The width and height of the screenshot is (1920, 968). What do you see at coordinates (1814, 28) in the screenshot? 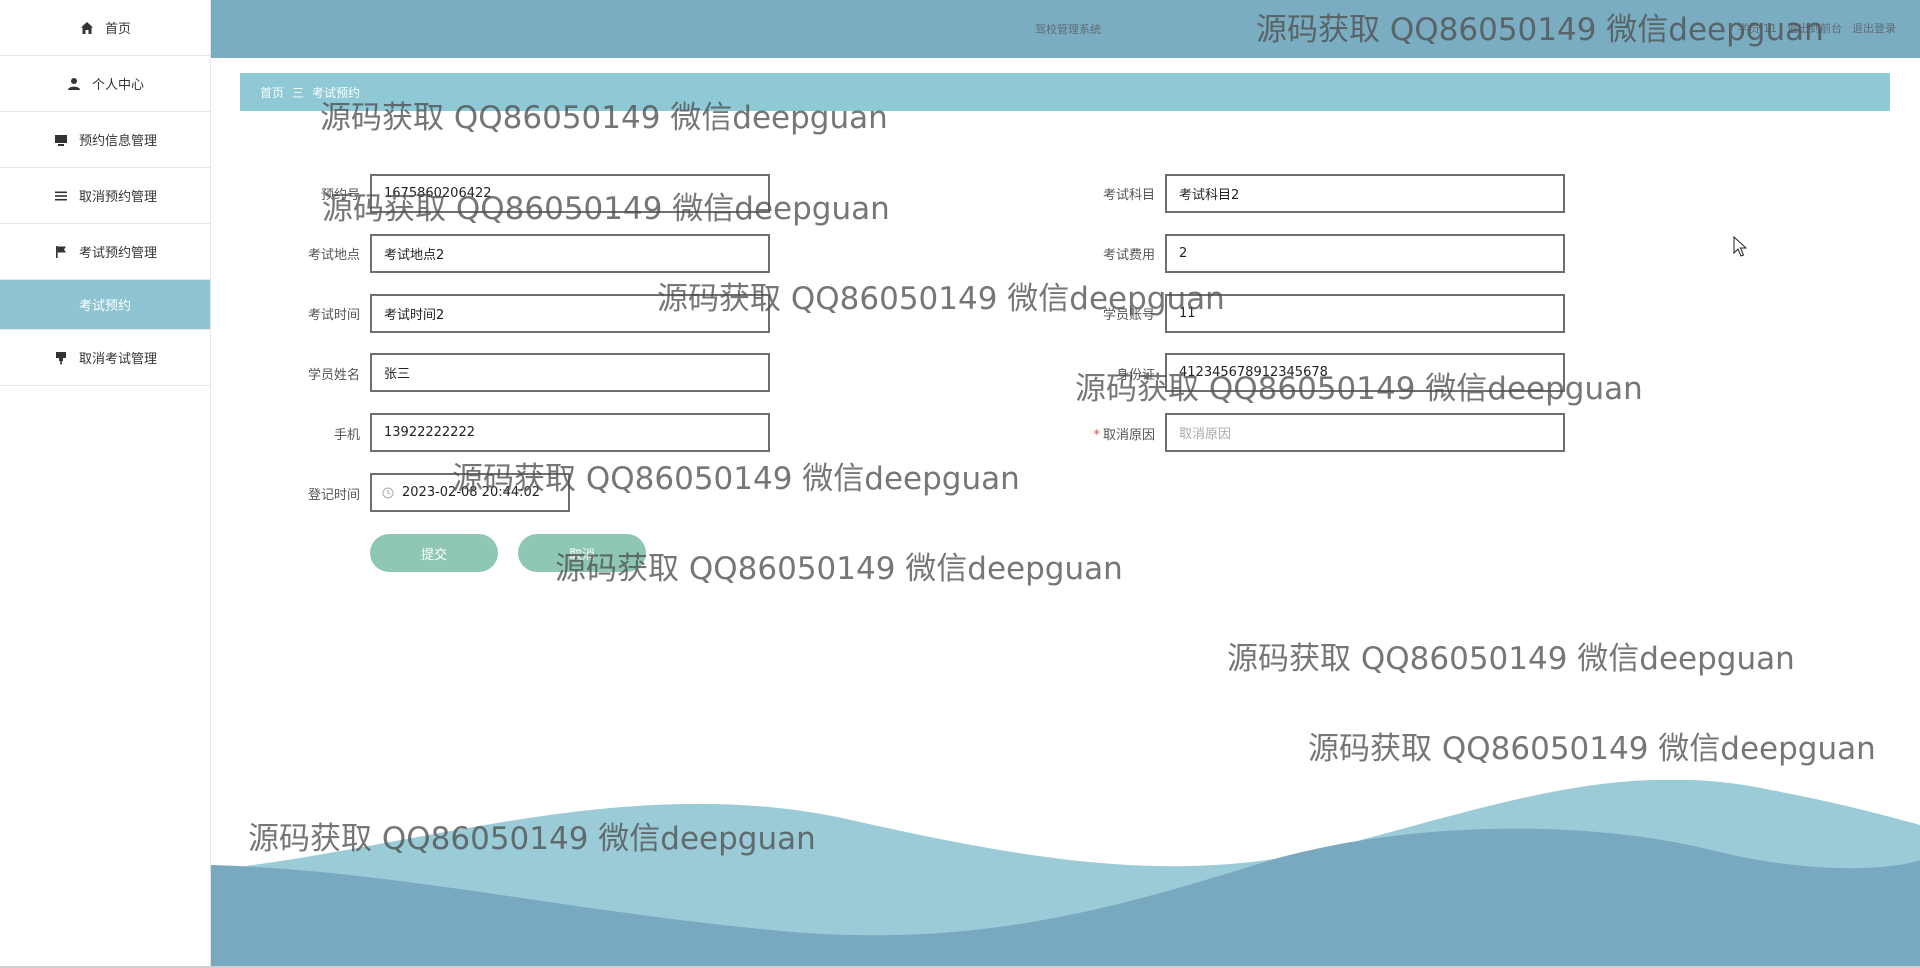
I see `back-to-frontend-link: 退出到前台` at bounding box center [1814, 28].